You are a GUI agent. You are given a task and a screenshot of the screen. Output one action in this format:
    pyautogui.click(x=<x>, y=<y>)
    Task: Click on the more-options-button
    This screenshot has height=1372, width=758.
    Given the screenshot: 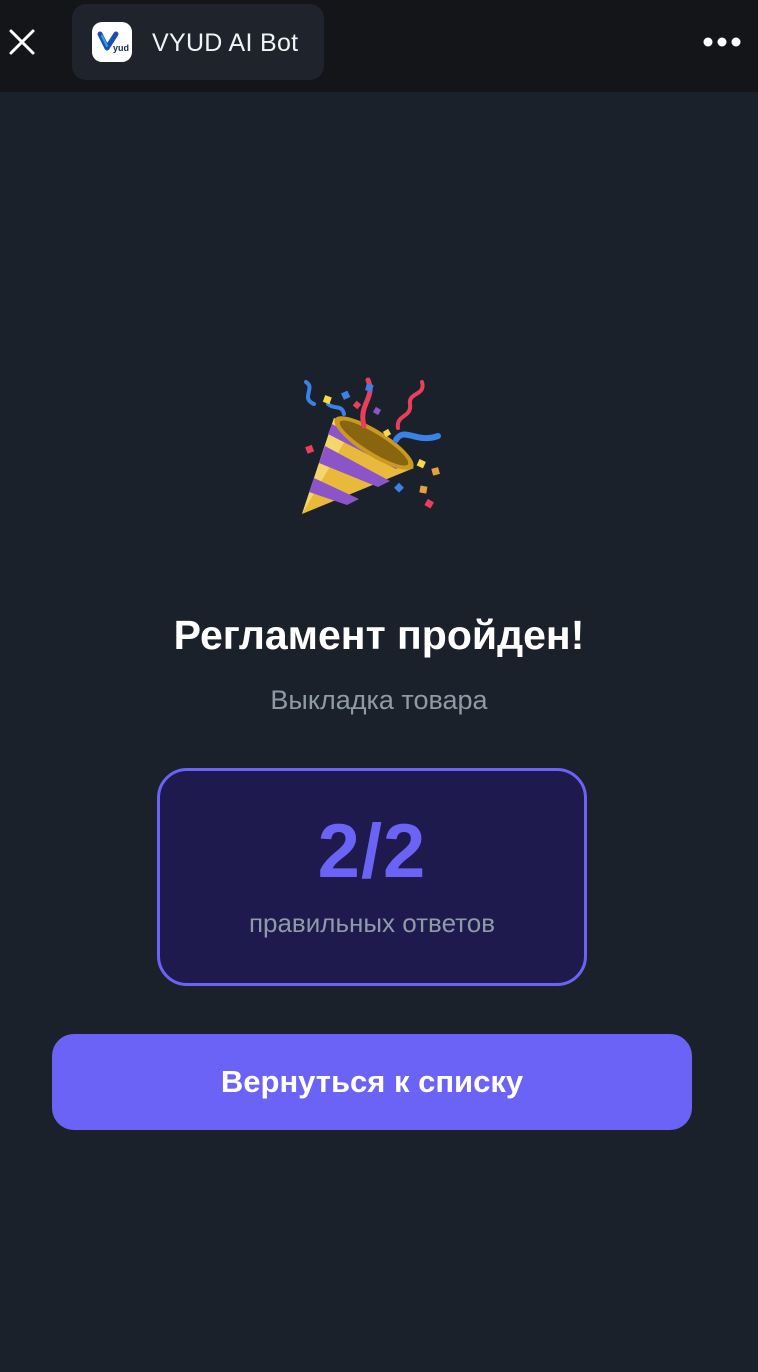 What is the action you would take?
    pyautogui.click(x=722, y=42)
    